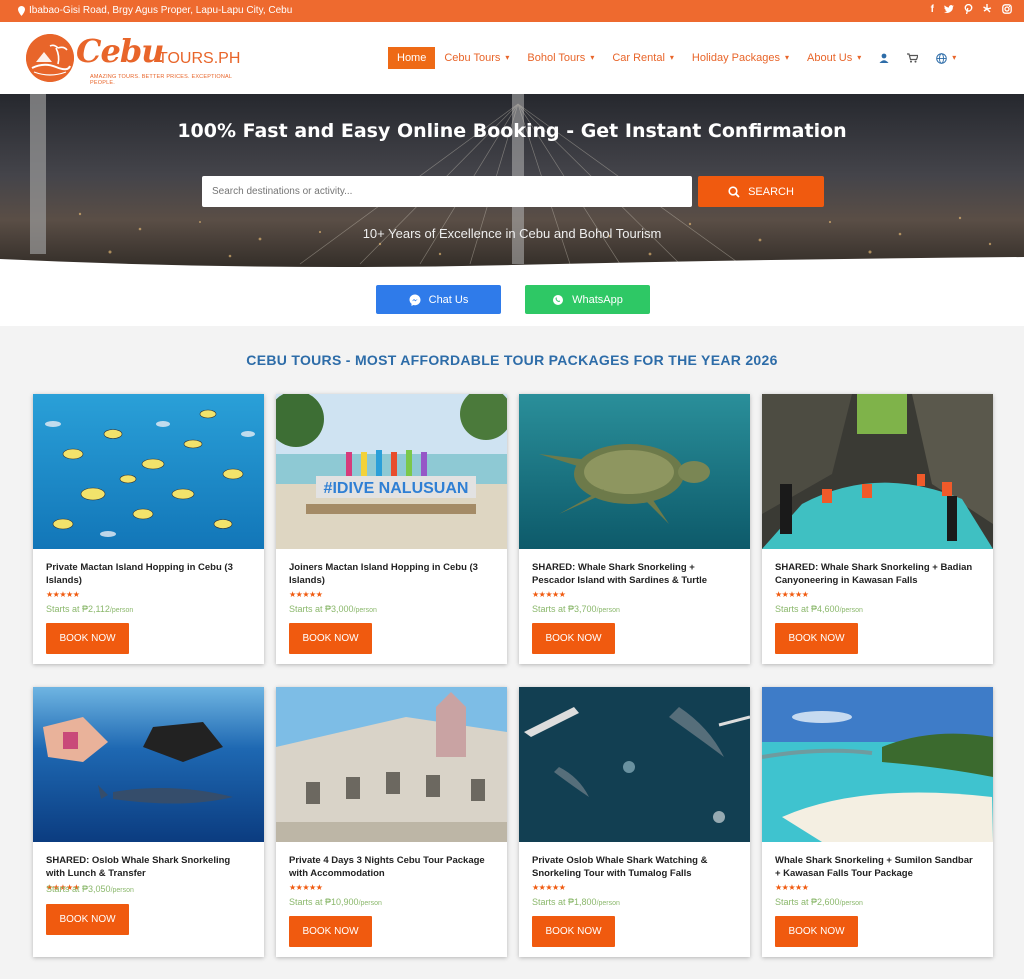 The width and height of the screenshot is (1024, 979). What do you see at coordinates (634, 764) in the screenshot?
I see `tour-image-oslob-aerial` at bounding box center [634, 764].